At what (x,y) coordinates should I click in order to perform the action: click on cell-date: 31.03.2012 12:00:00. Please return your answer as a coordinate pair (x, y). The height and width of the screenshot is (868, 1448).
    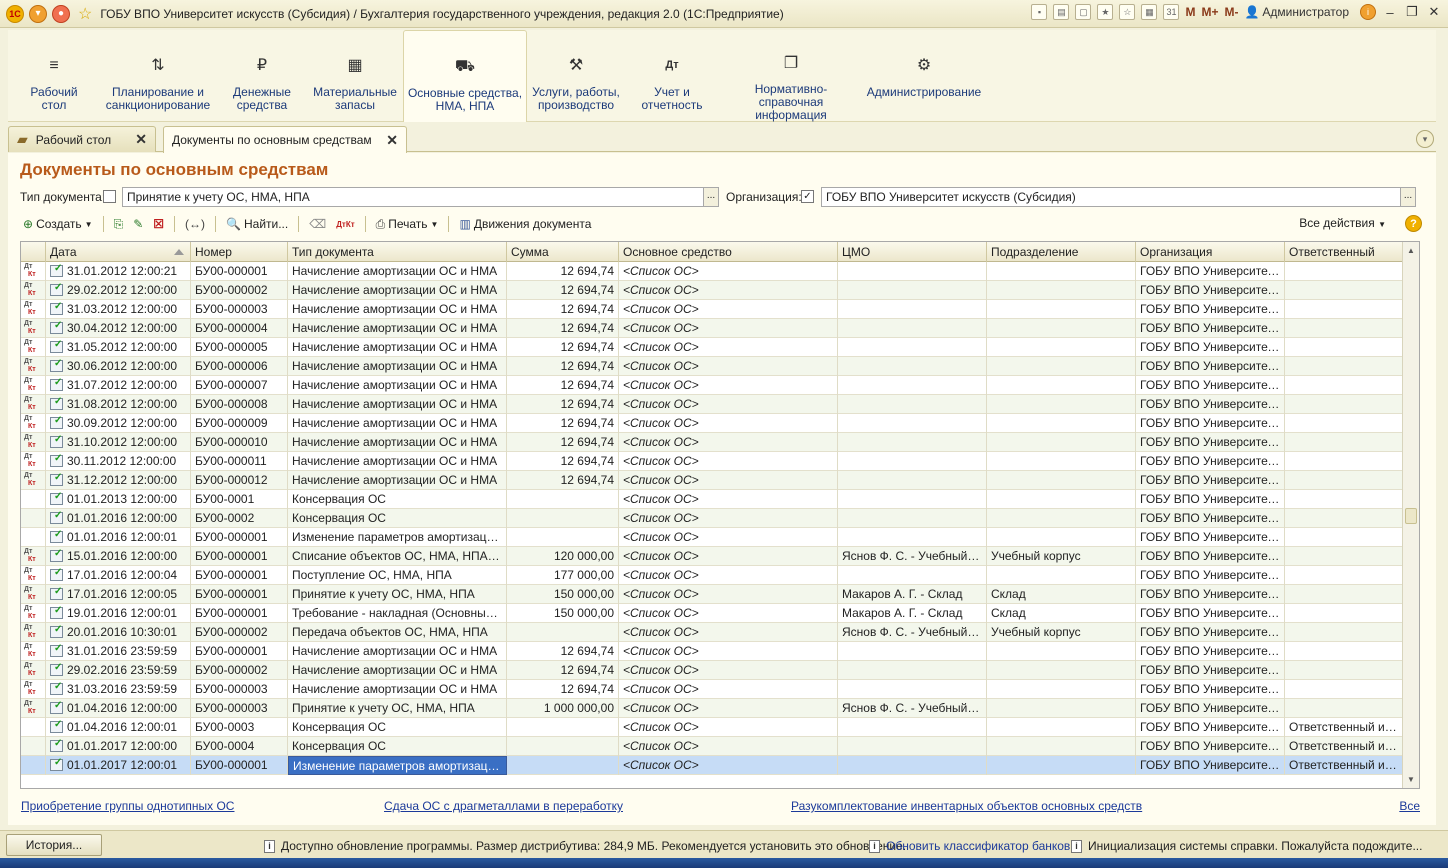
    Looking at the image, I should click on (118, 309).